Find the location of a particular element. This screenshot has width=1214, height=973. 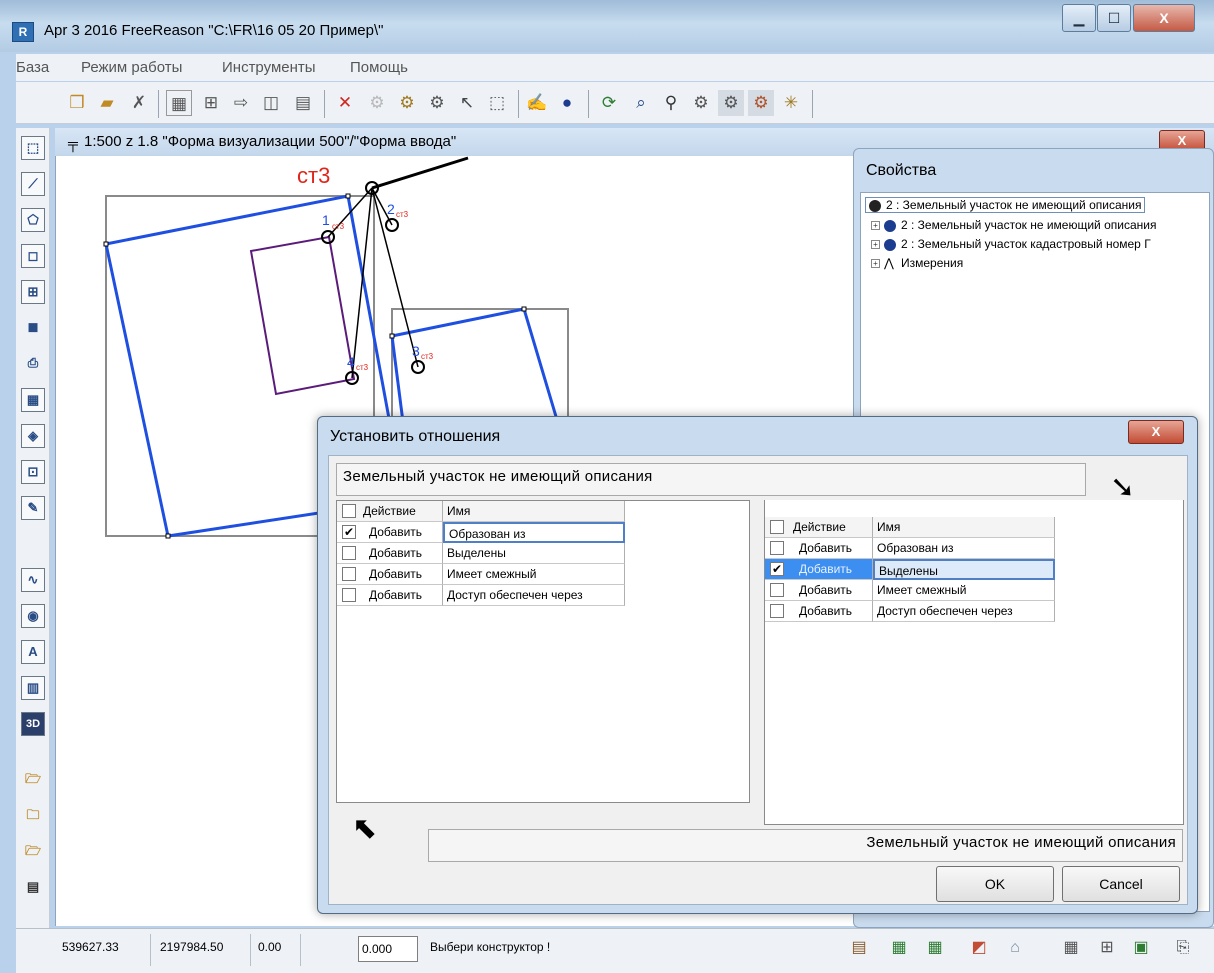

point-sub-label-1: ст3 is located at coordinates (338, 226).